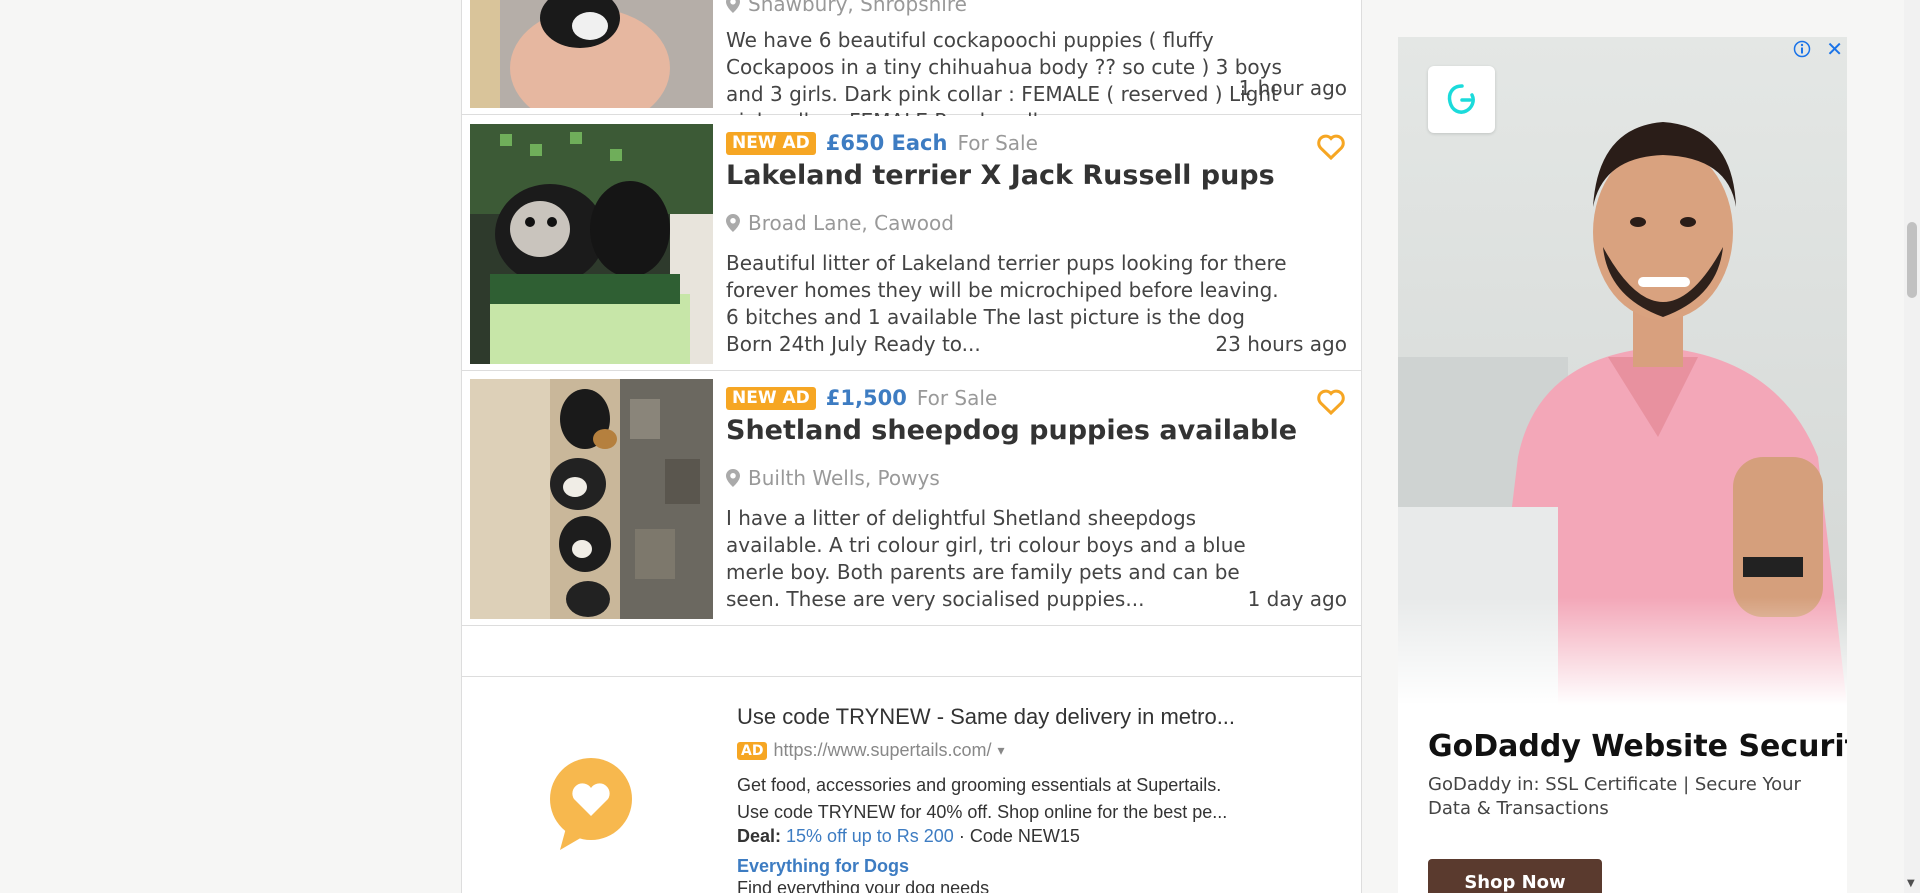  What do you see at coordinates (911, 651) in the screenshot?
I see `divider` at bounding box center [911, 651].